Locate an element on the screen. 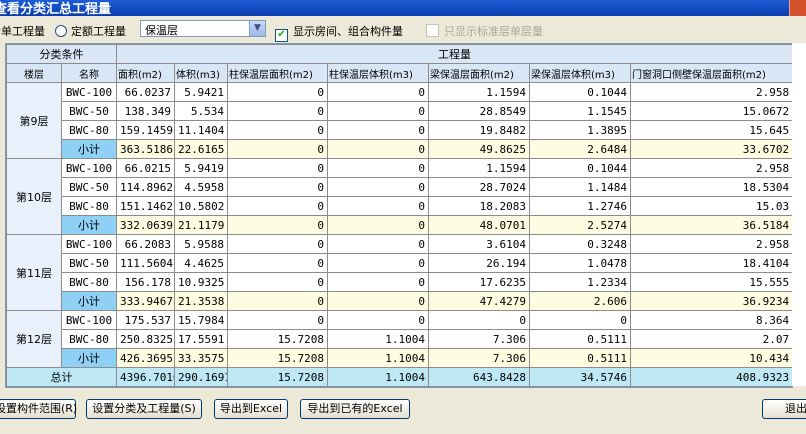 This screenshot has height=434, width=806. category-select: 保温层 ▼ is located at coordinates (203, 28).